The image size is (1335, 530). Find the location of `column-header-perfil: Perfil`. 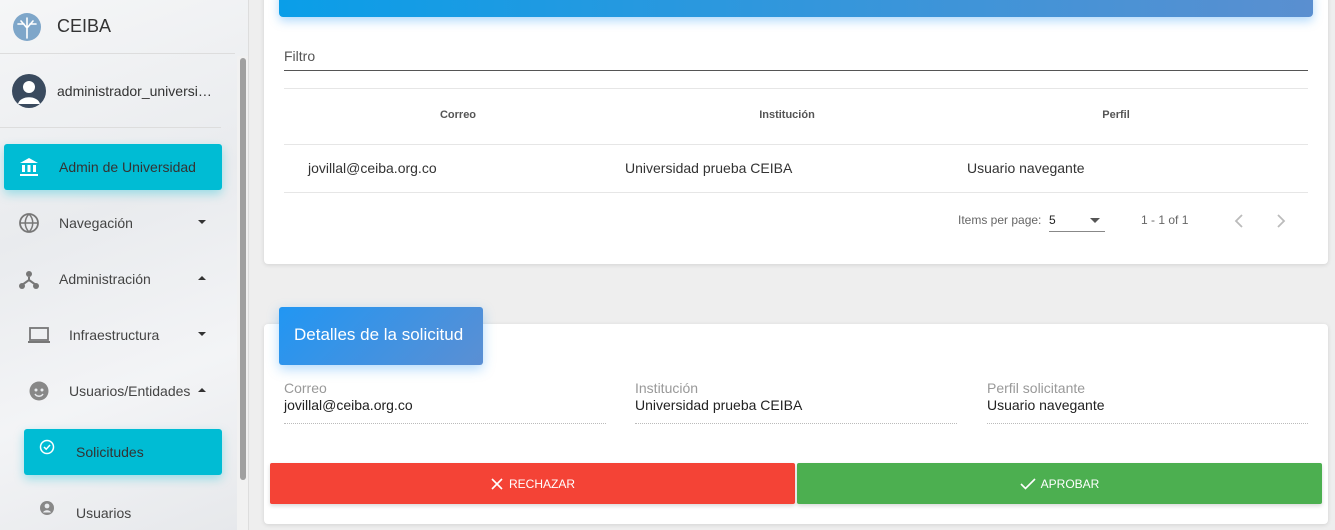

column-header-perfil: Perfil is located at coordinates (1116, 115).